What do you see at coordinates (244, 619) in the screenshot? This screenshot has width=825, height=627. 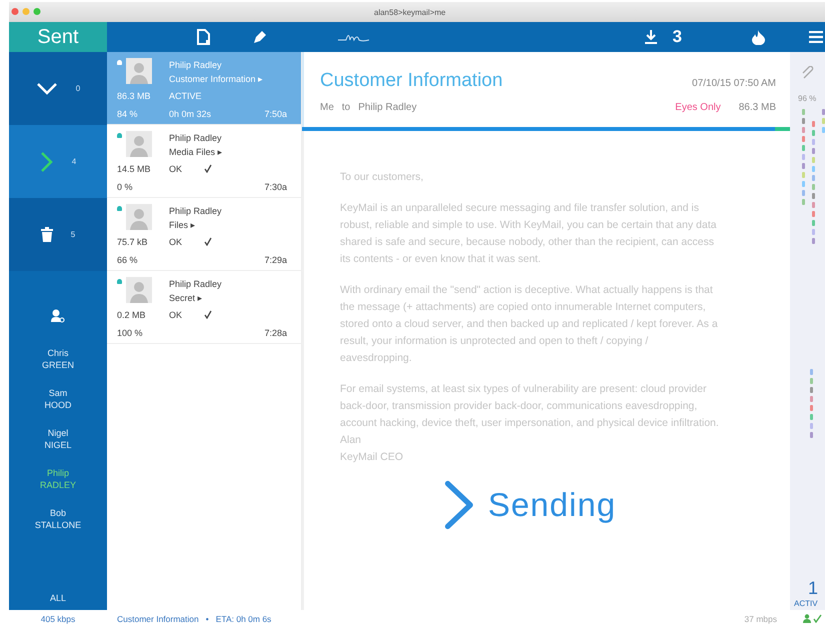 I see `transfer-eta: ETA: 0h 0m 6s` at bounding box center [244, 619].